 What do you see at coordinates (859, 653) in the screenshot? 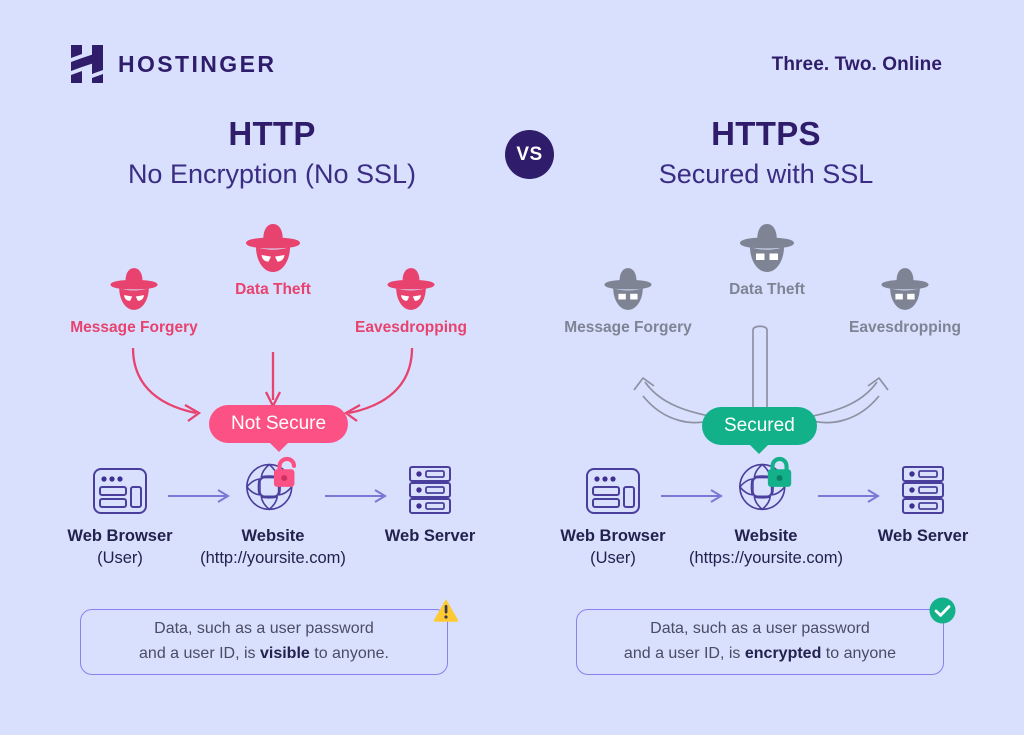
I see `note-line2-post: to anyone` at bounding box center [859, 653].